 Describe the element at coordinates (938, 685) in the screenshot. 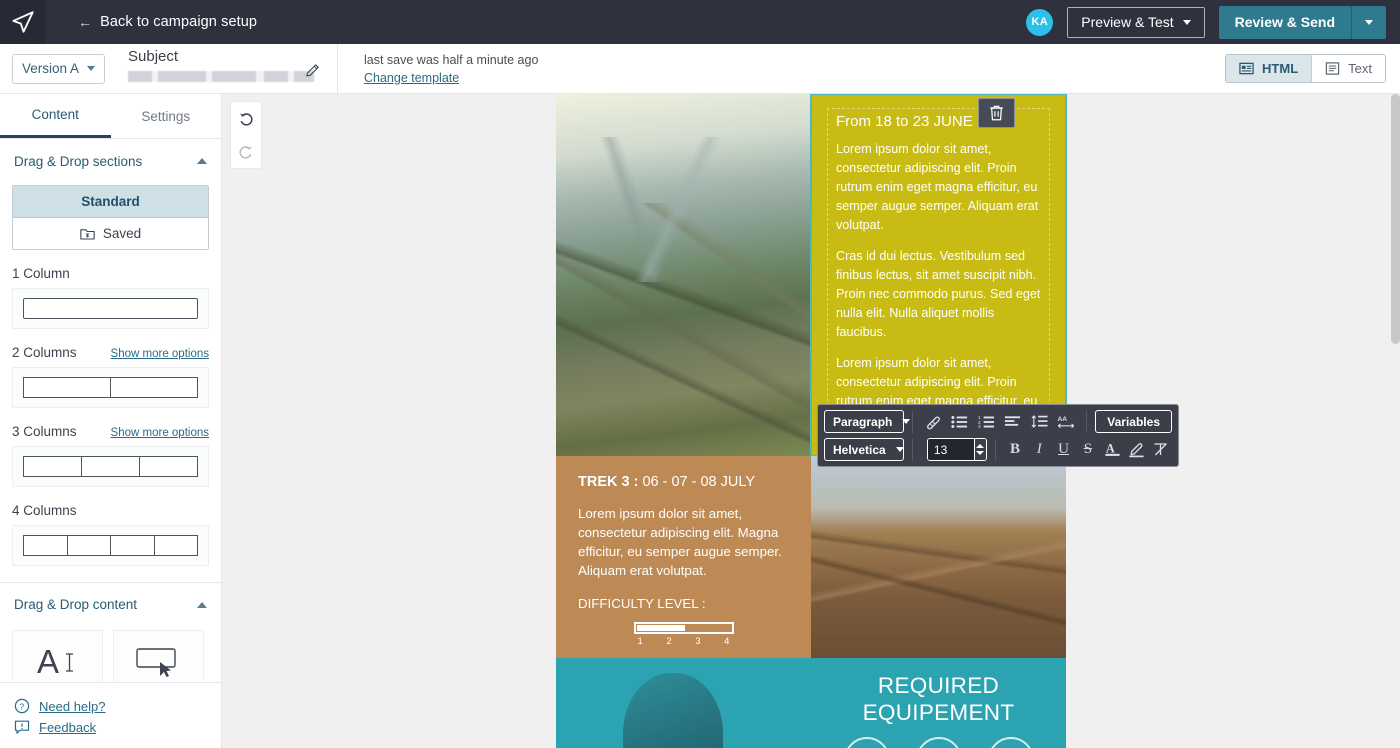

I see `equipment-title-line1: REQUIRED` at that location.